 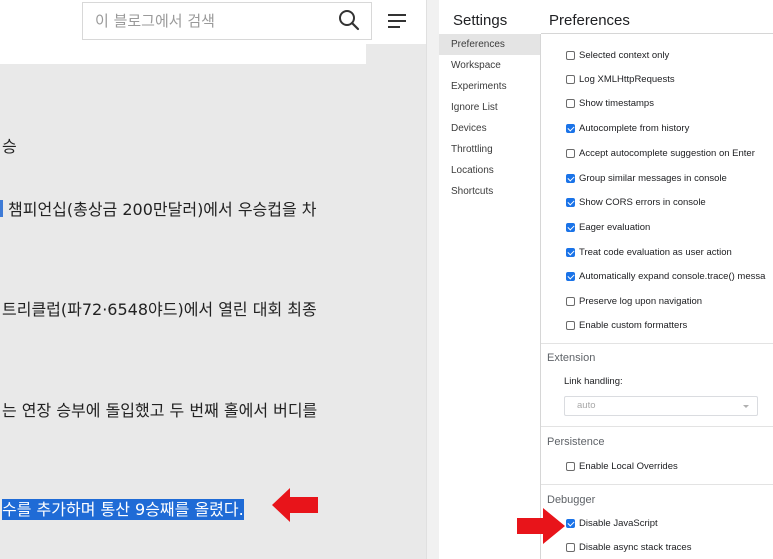 I want to click on nav-divider, so click(x=540, y=296).